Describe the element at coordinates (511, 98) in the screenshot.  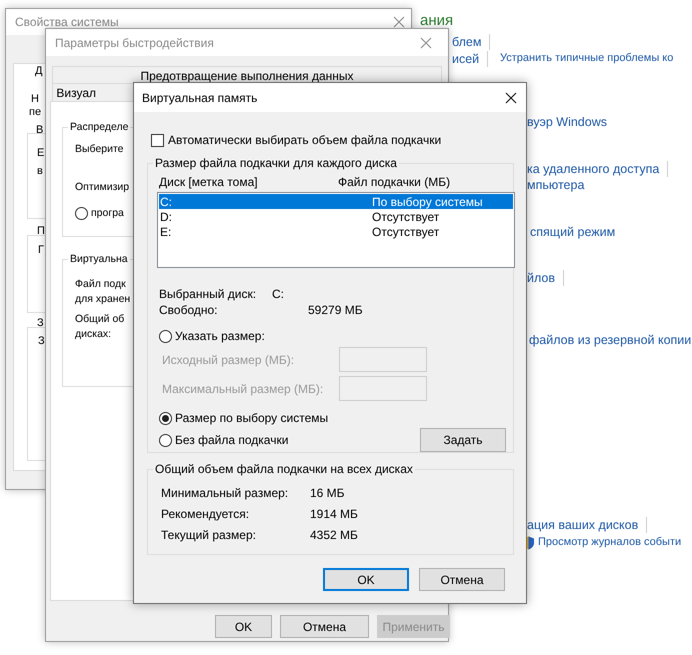
I see `close-icon` at that location.